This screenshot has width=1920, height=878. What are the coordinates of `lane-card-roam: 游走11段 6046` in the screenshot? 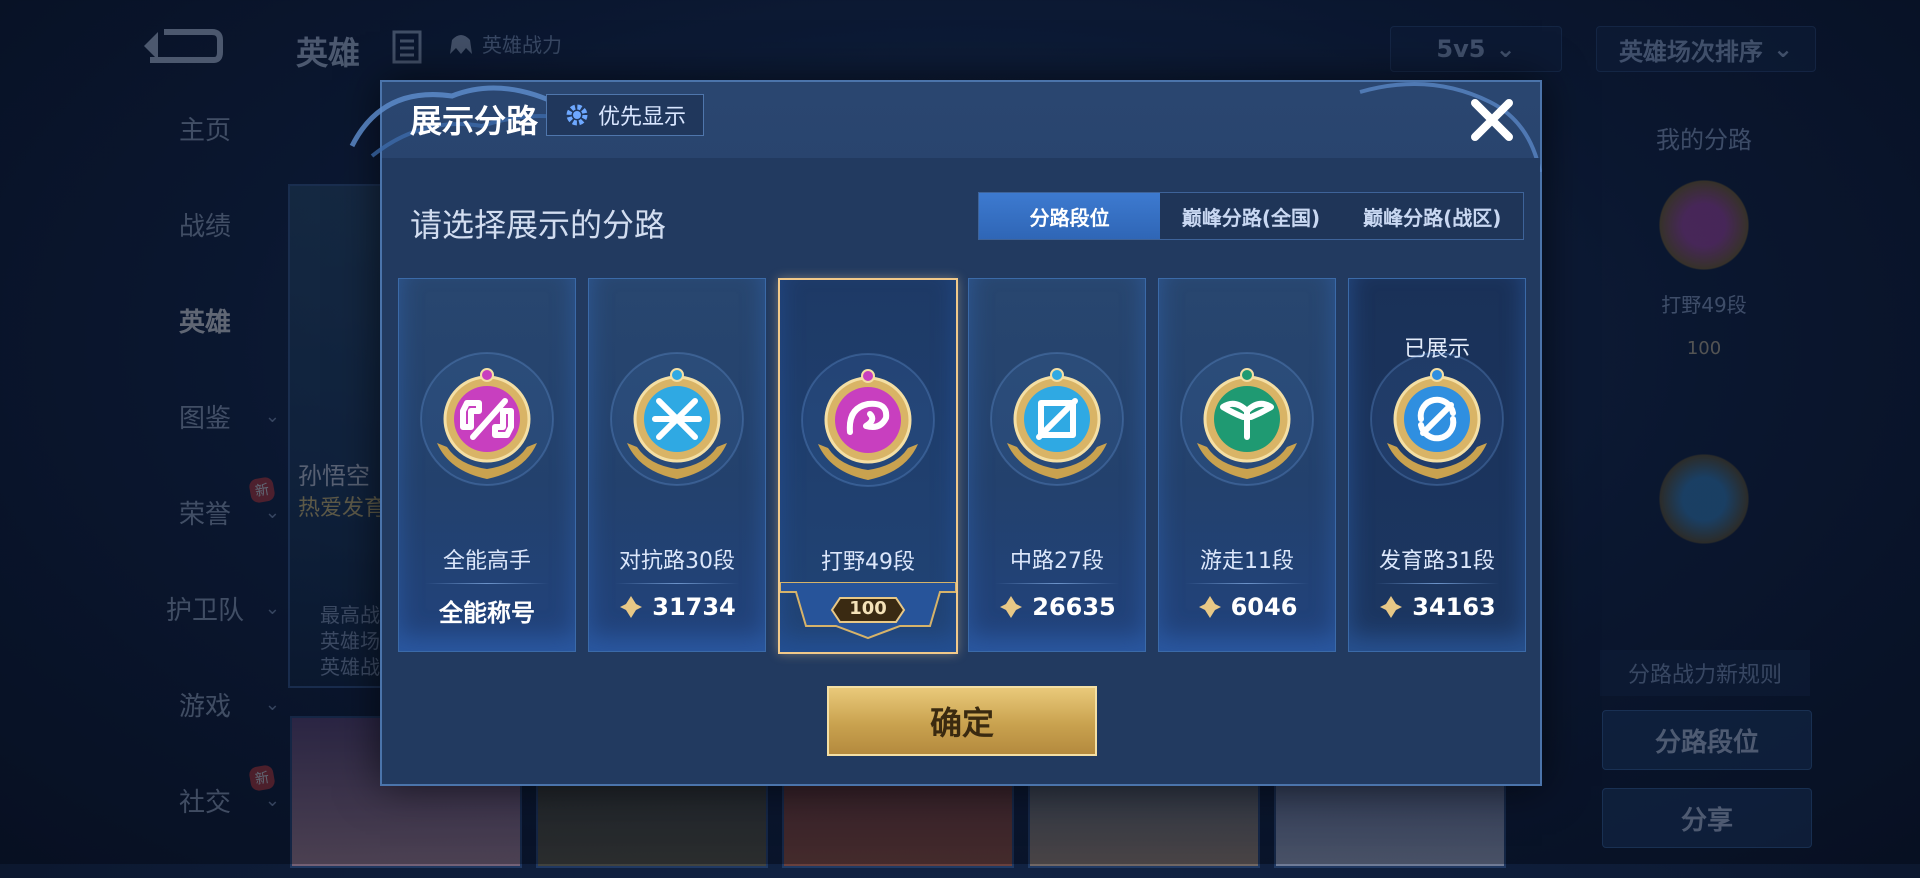 It's located at (1247, 465).